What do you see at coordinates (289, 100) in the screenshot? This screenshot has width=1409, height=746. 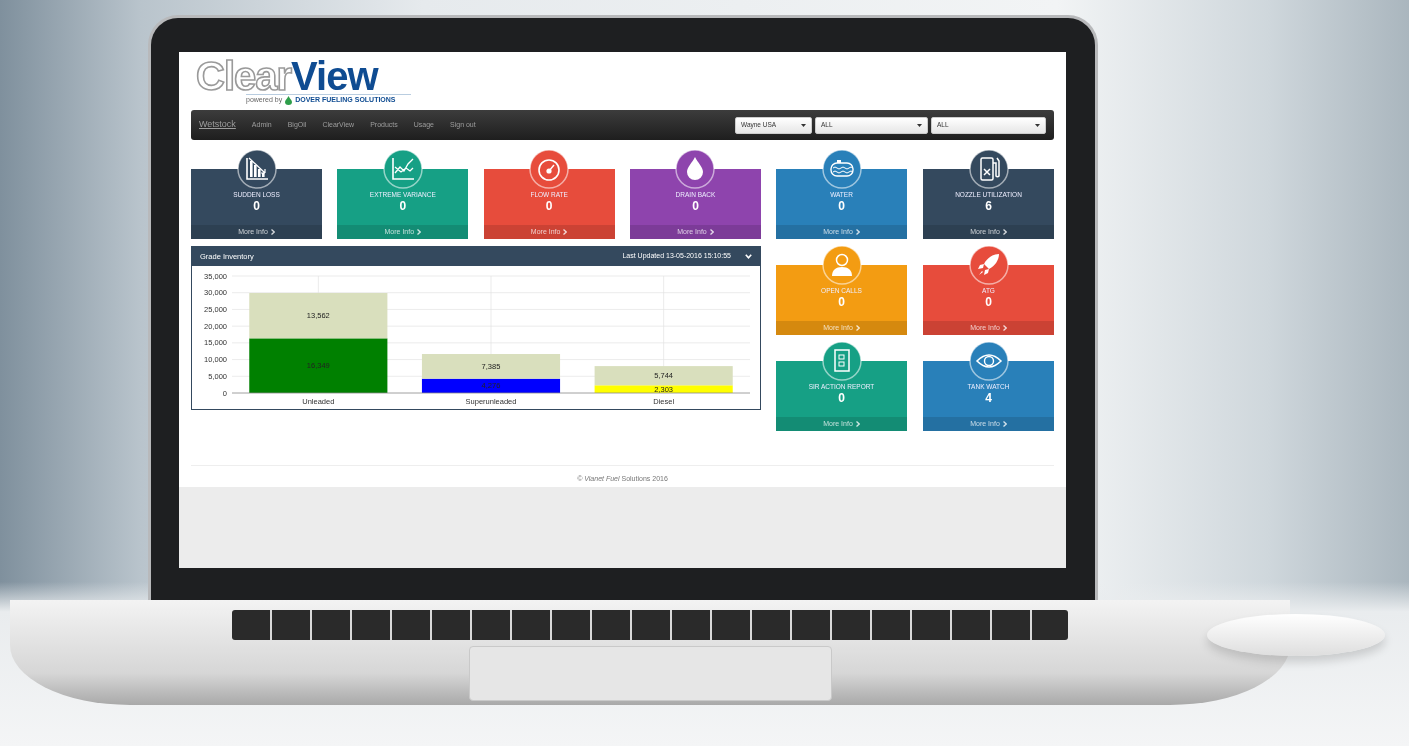 I see `drop-logo-icon` at bounding box center [289, 100].